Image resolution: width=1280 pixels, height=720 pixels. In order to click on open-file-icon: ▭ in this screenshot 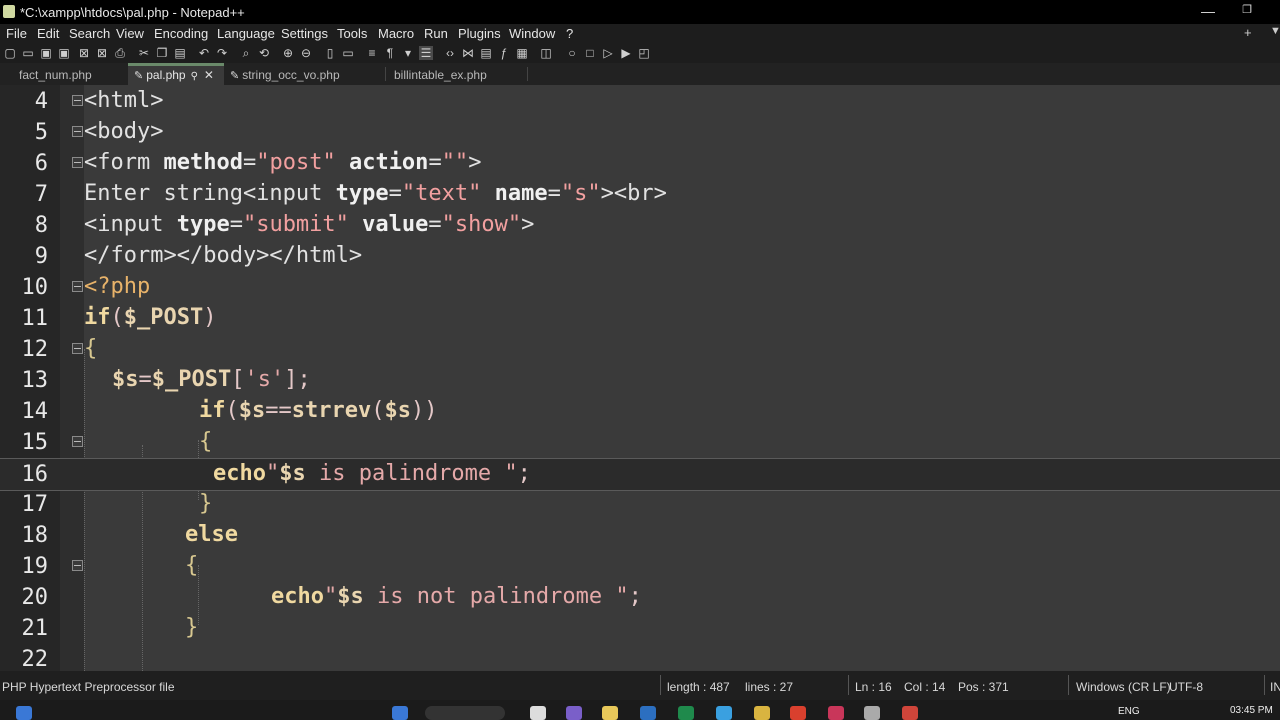, I will do `click(28, 53)`.